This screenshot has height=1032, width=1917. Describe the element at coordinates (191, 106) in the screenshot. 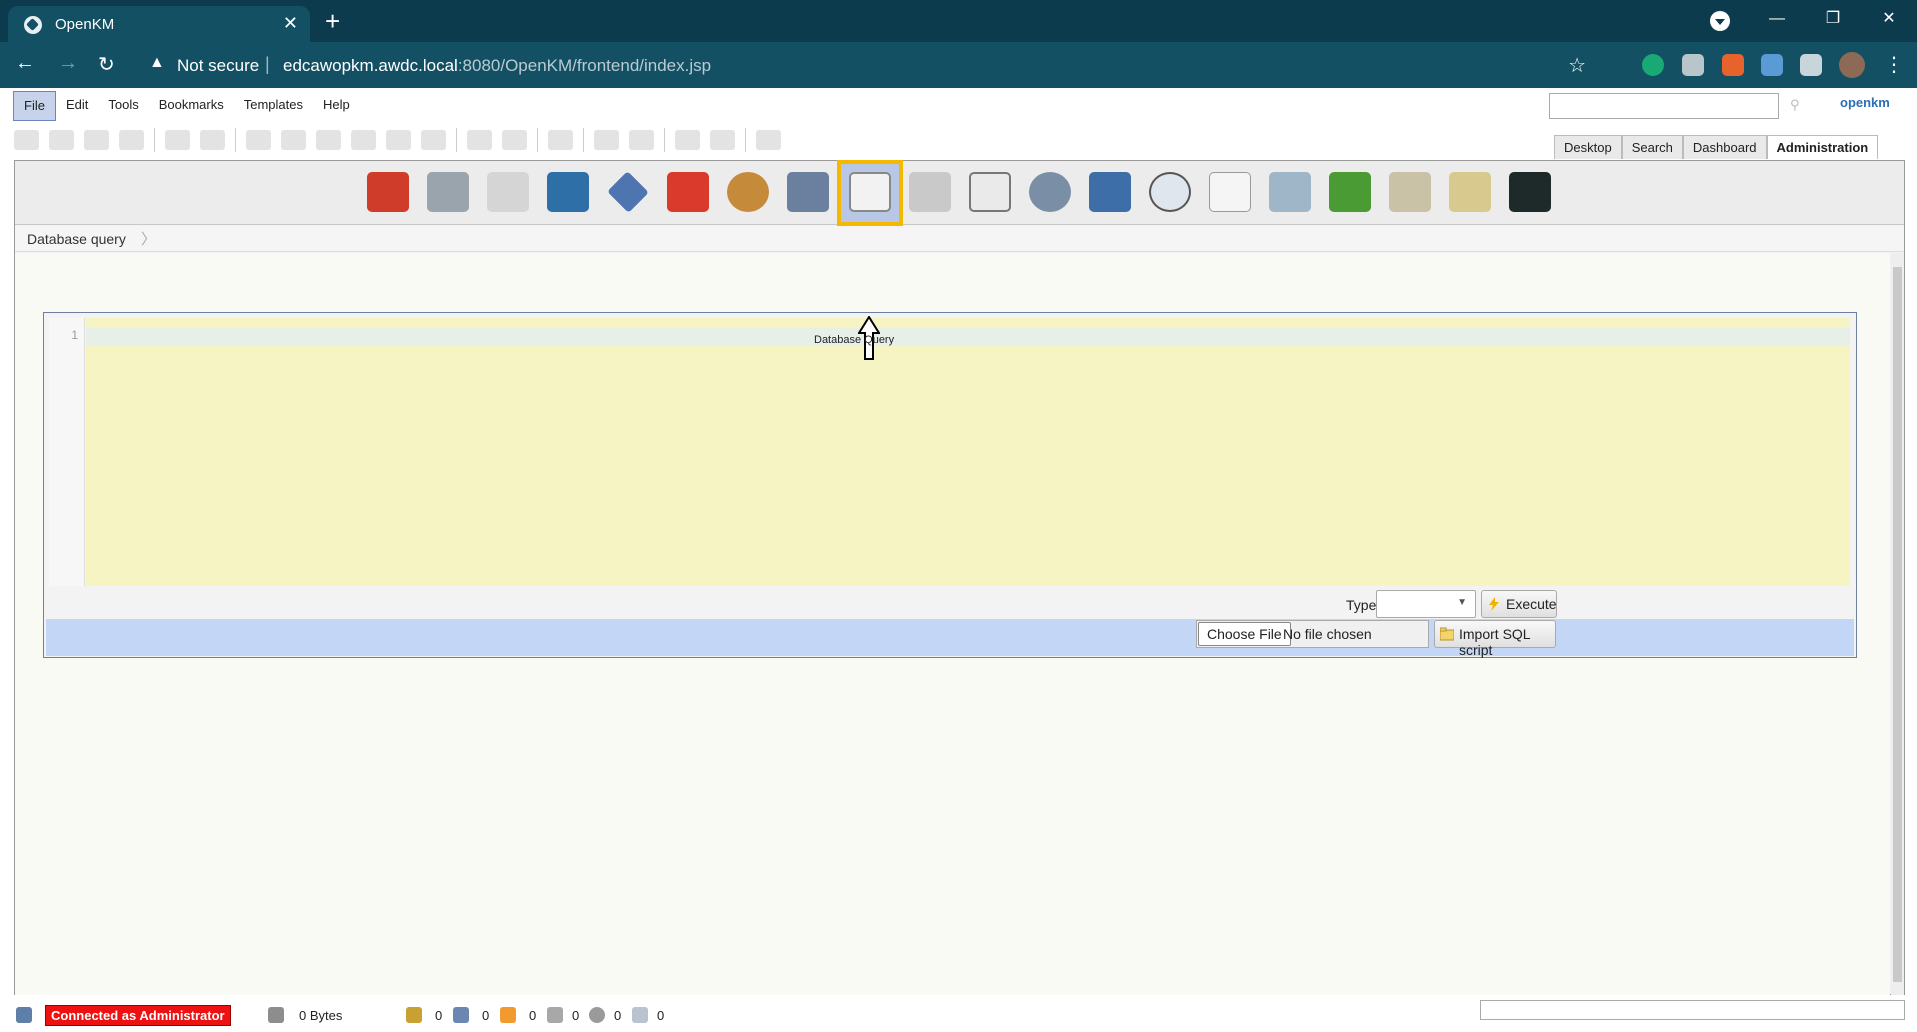

I see `menu-bookmarks: Bookmarks` at that location.